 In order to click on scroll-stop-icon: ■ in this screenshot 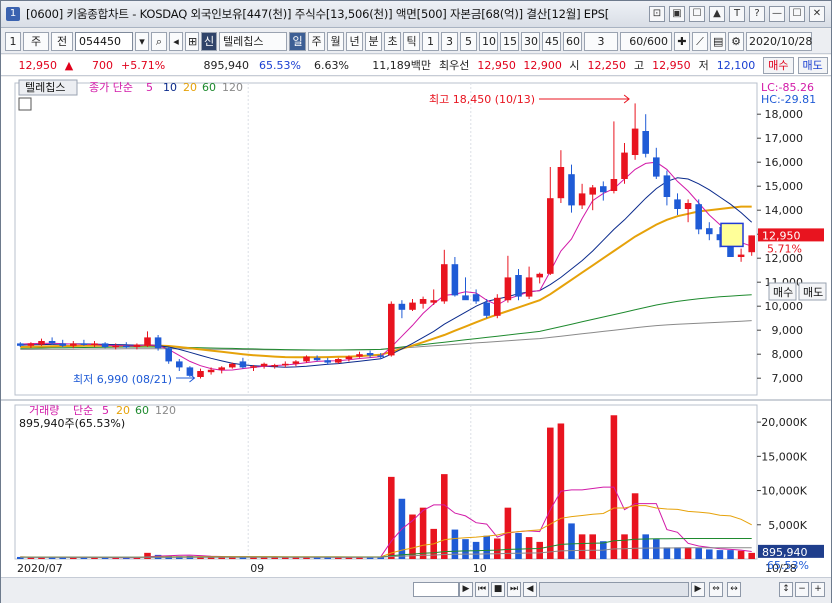, I will do `click(498, 589)`.